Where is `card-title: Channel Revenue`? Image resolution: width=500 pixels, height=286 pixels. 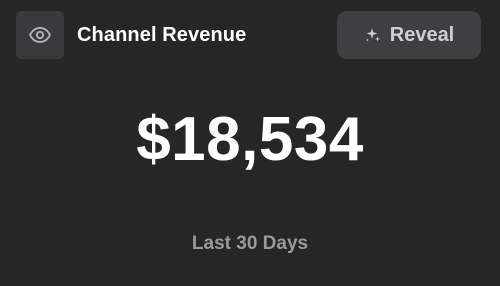
card-title: Channel Revenue is located at coordinates (162, 34).